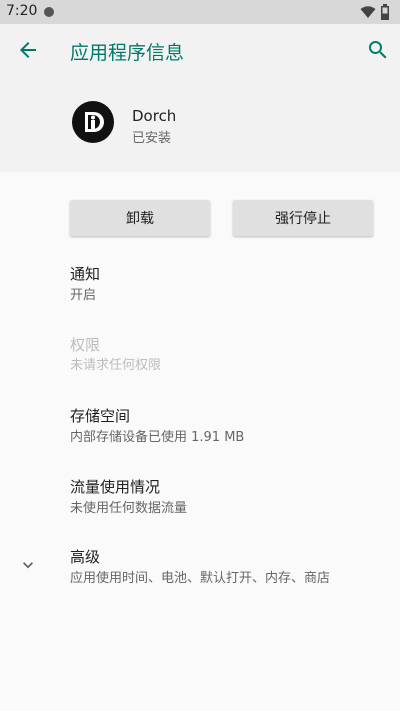 Image resolution: width=400 pixels, height=711 pixels. Describe the element at coordinates (303, 218) in the screenshot. I see `force-stop-button: 强行停止` at that location.